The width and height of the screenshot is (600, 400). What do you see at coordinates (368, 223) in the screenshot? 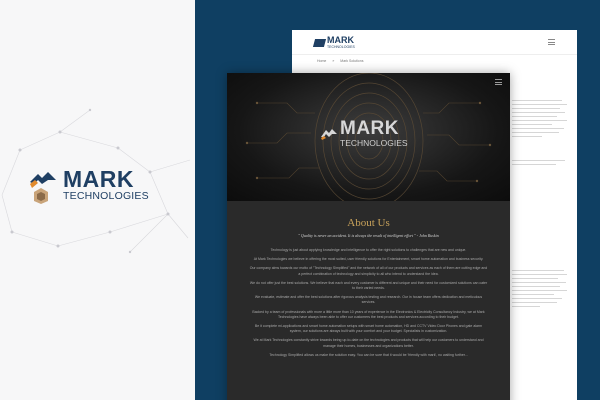
I see `about-title: About Us` at bounding box center [368, 223].